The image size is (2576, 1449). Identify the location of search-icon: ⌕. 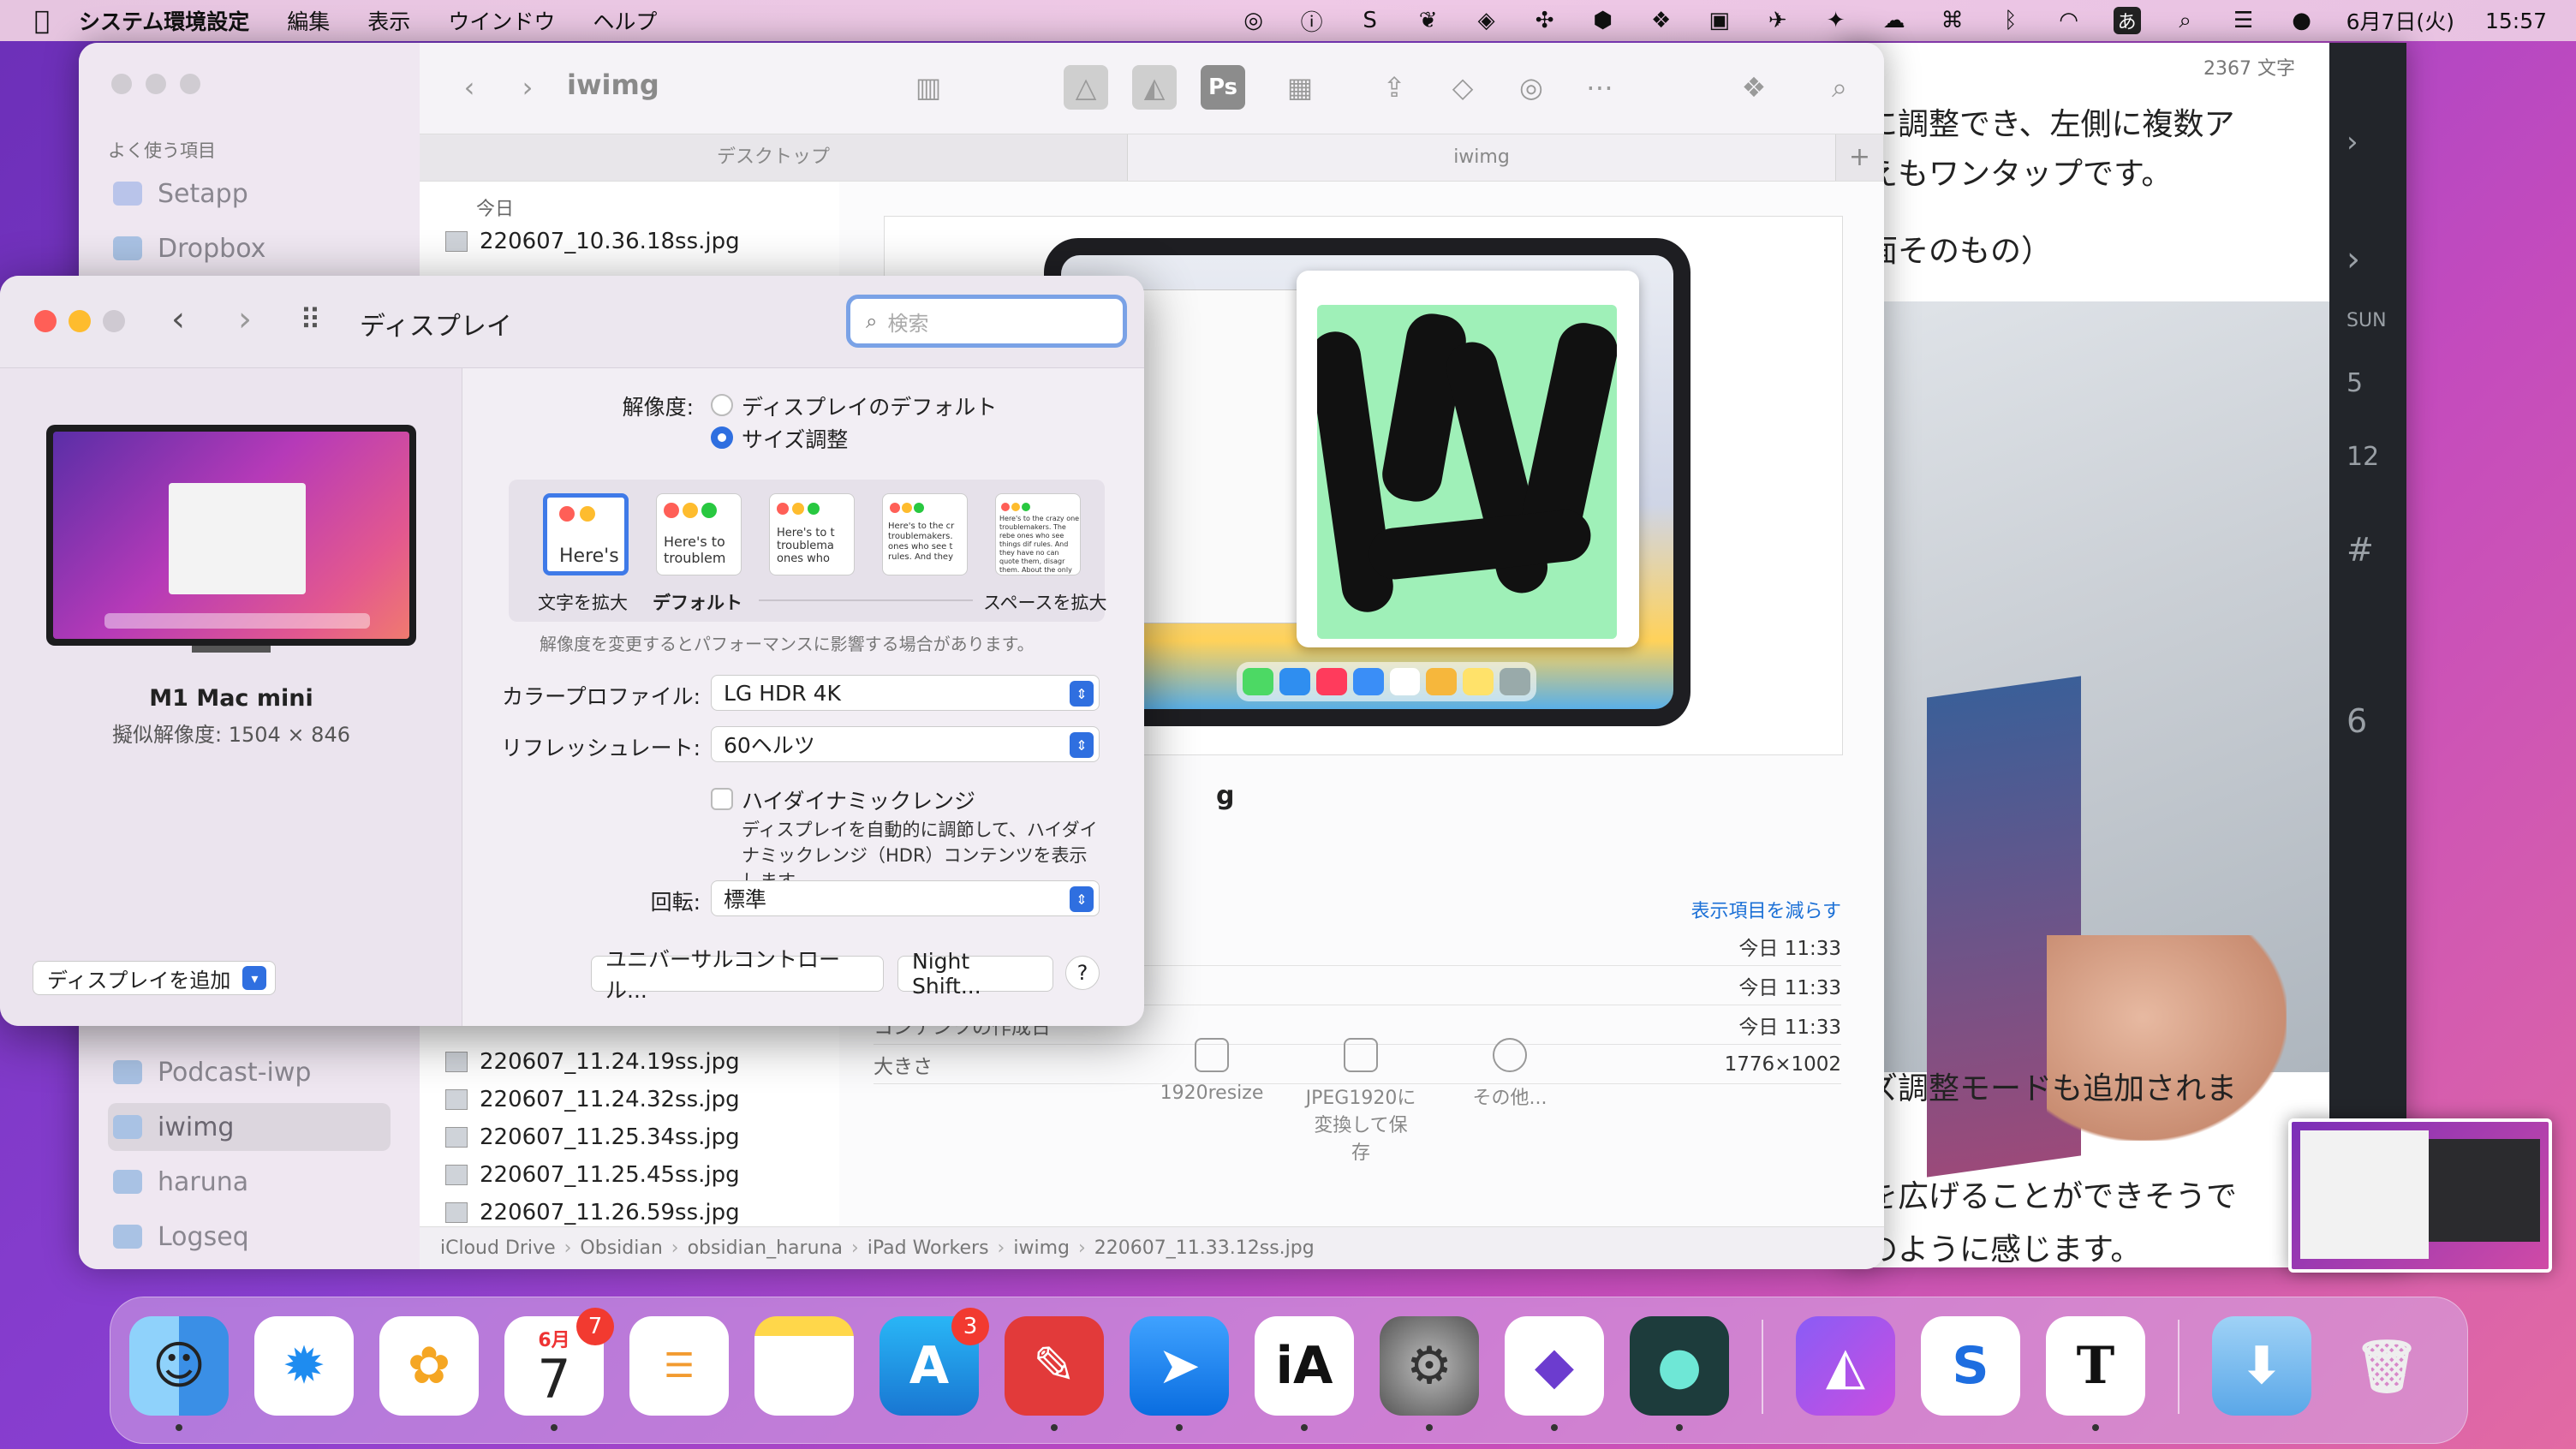
(1840, 88).